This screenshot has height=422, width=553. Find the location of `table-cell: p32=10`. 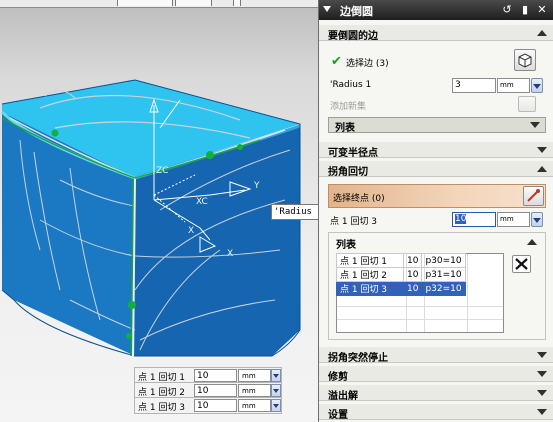

table-cell: p32=10 is located at coordinates (444, 288).